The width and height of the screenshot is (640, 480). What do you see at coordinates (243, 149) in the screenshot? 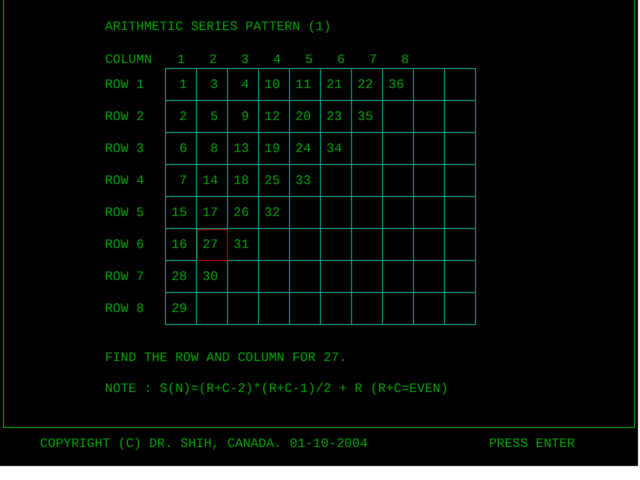
I see `grid-cell: 13` at bounding box center [243, 149].